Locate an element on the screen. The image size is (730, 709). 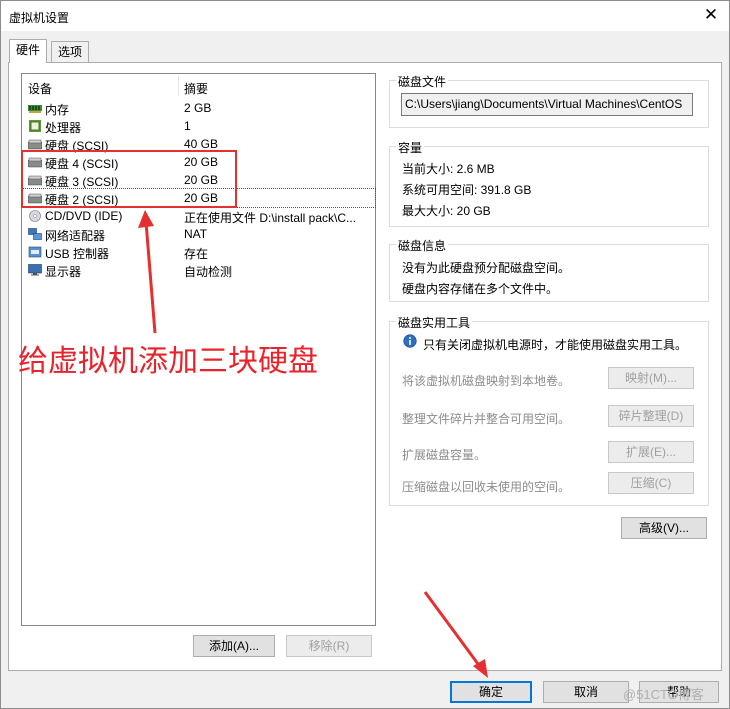
device-row-network-adapter: 网络适配器 NAT is located at coordinates (198, 234).